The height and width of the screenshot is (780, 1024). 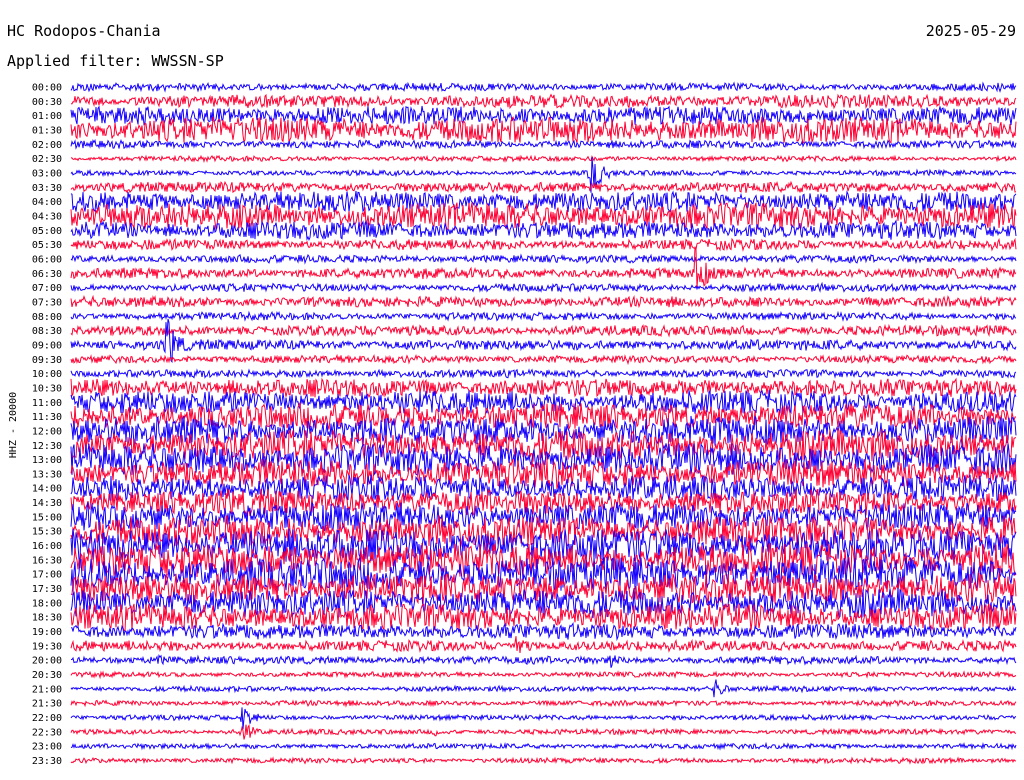 I want to click on row-time-label: 06:00, so click(x=47, y=259).